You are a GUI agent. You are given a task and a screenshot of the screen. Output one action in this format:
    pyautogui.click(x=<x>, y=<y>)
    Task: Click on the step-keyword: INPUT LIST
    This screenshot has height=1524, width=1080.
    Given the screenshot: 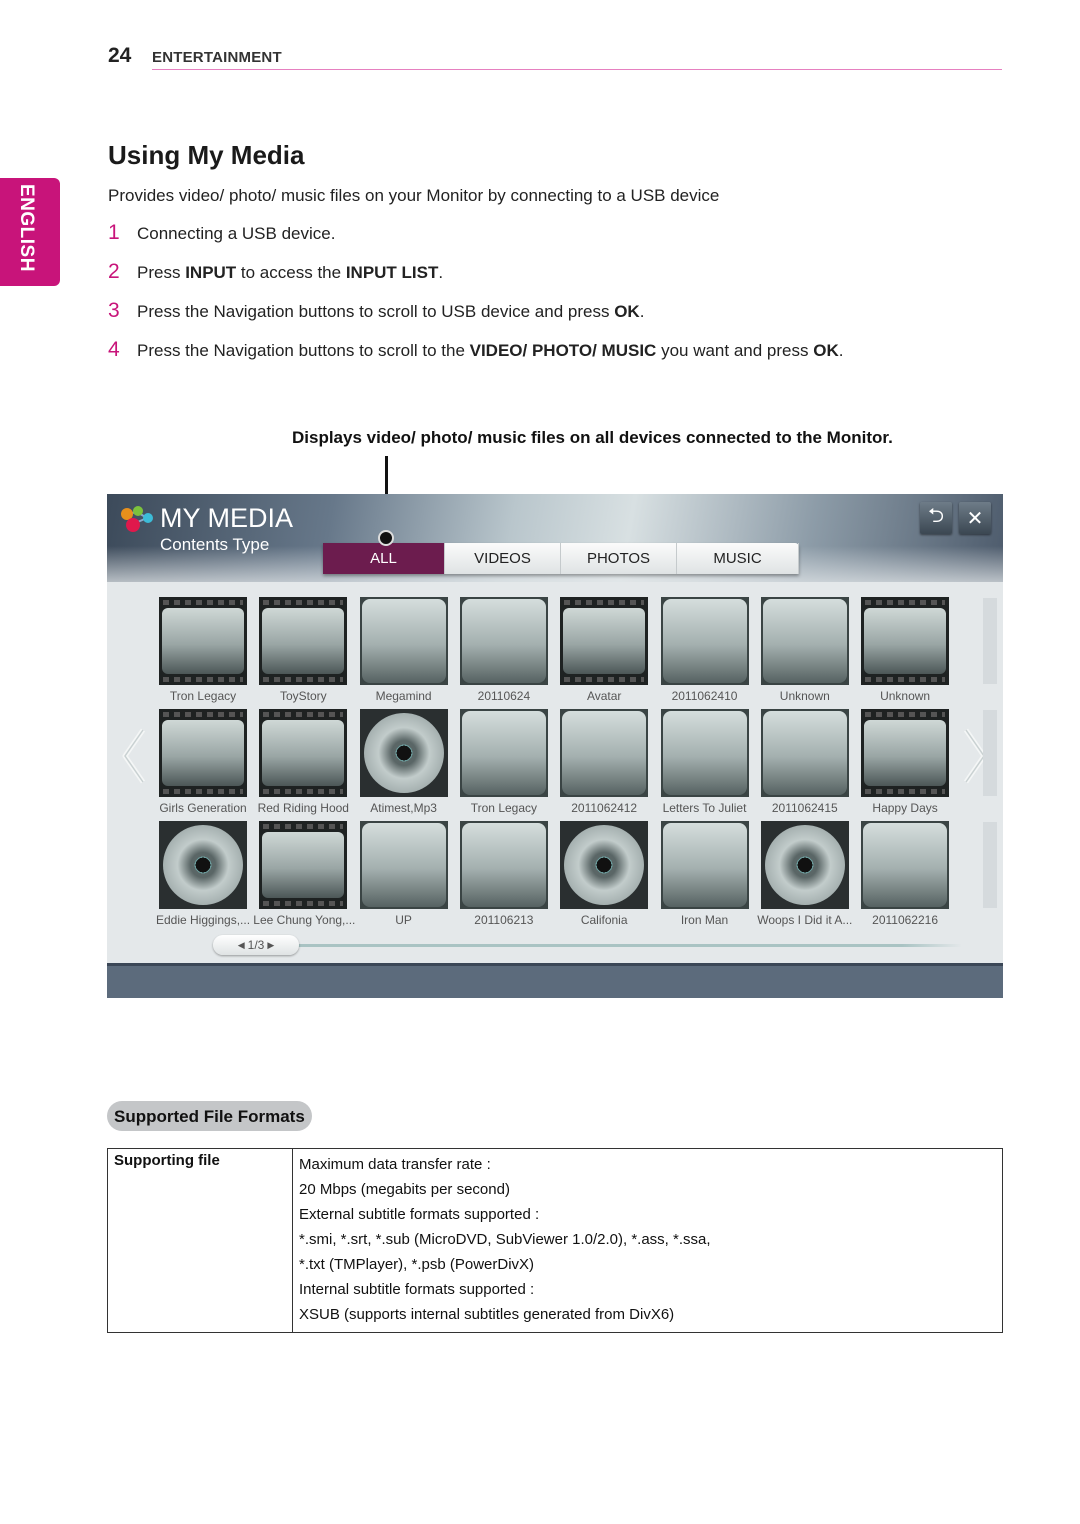 What is the action you would take?
    pyautogui.click(x=392, y=272)
    